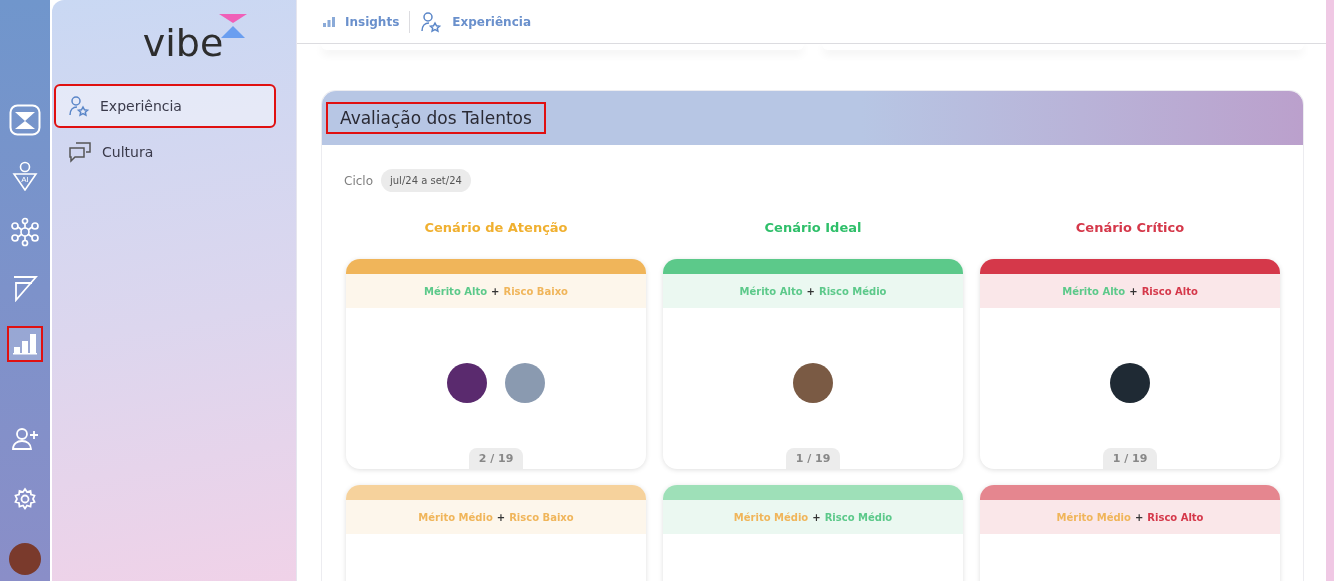 The width and height of the screenshot is (1334, 581). What do you see at coordinates (426, 180) in the screenshot?
I see `cycle-pill: jul/24 a set/24` at bounding box center [426, 180].